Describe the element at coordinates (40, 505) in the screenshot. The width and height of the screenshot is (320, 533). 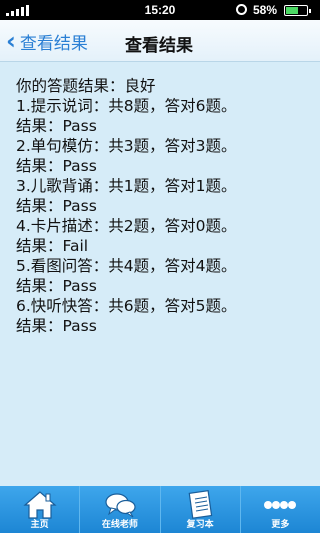
I see `home-icon` at that location.